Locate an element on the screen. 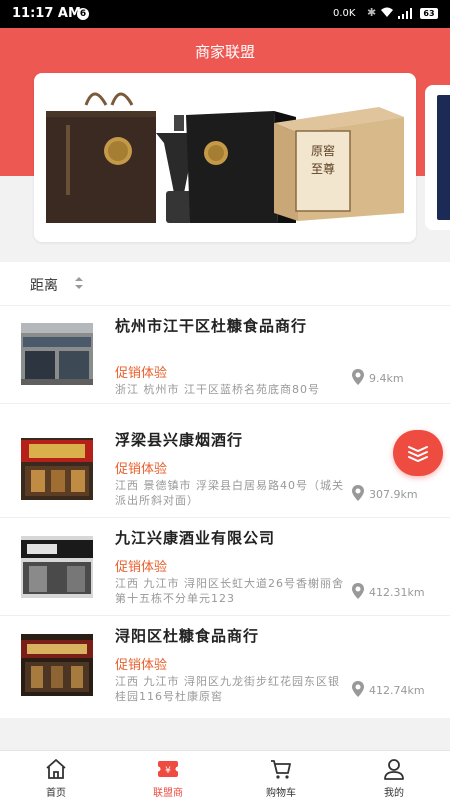 This screenshot has height=800, width=450. ticket-icon: ¥ is located at coordinates (168, 769).